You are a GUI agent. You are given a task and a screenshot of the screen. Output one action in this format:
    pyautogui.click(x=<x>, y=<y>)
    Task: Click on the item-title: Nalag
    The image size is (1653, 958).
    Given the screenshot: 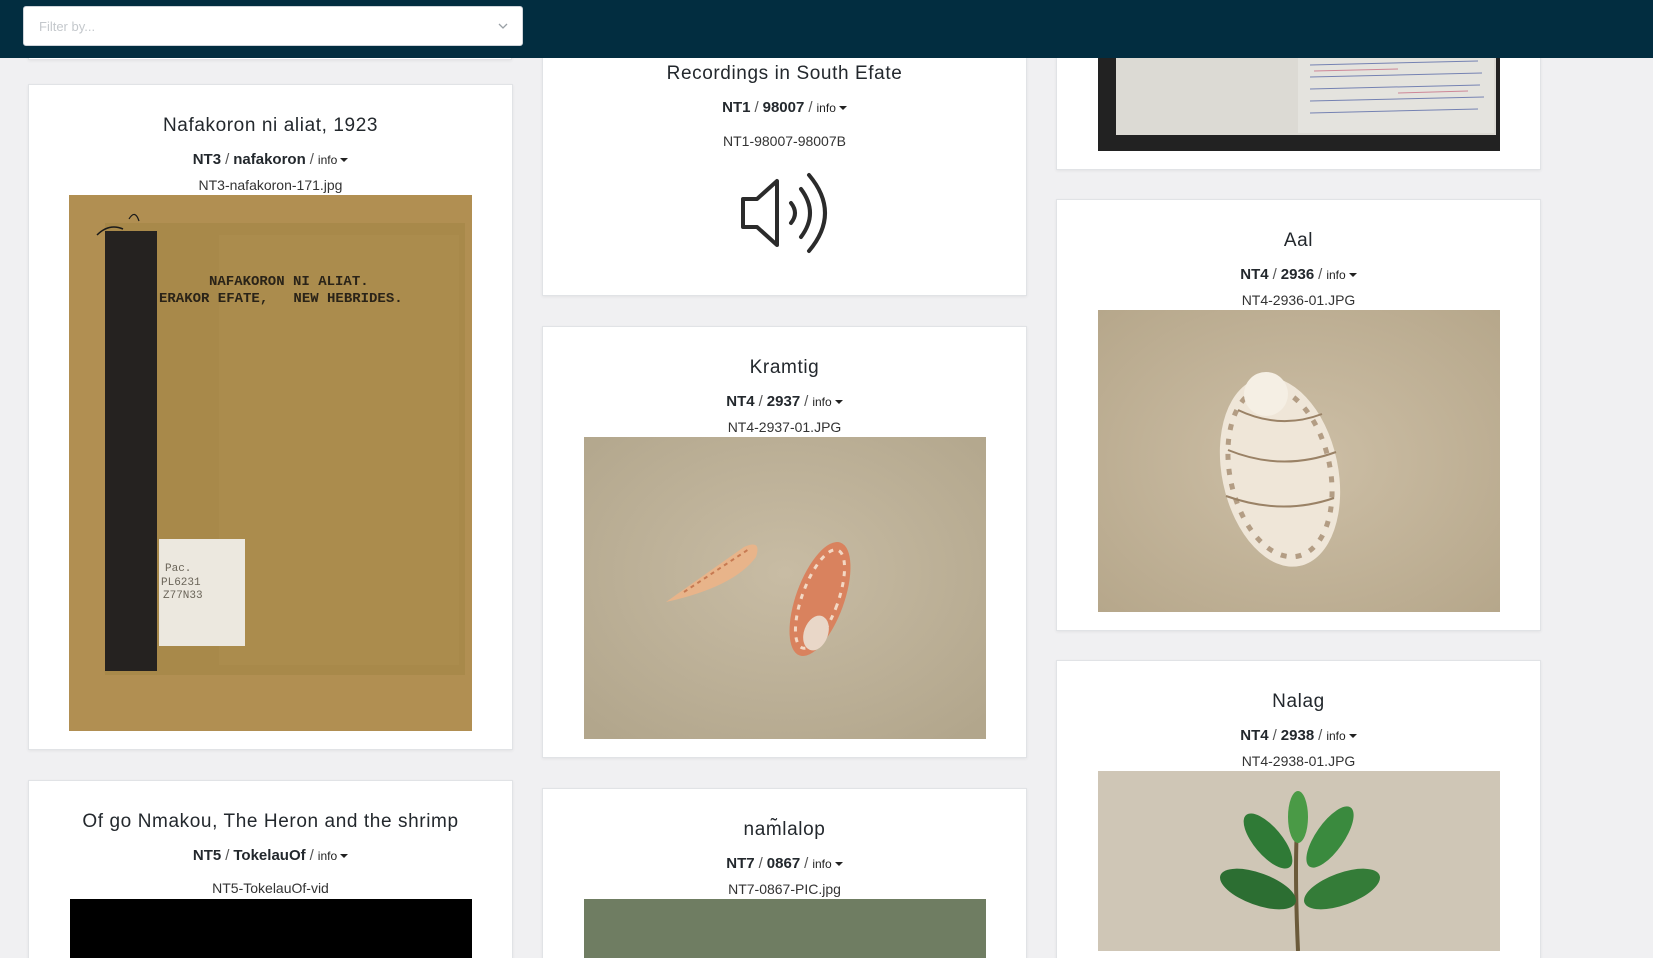 What is the action you would take?
    pyautogui.click(x=1298, y=701)
    